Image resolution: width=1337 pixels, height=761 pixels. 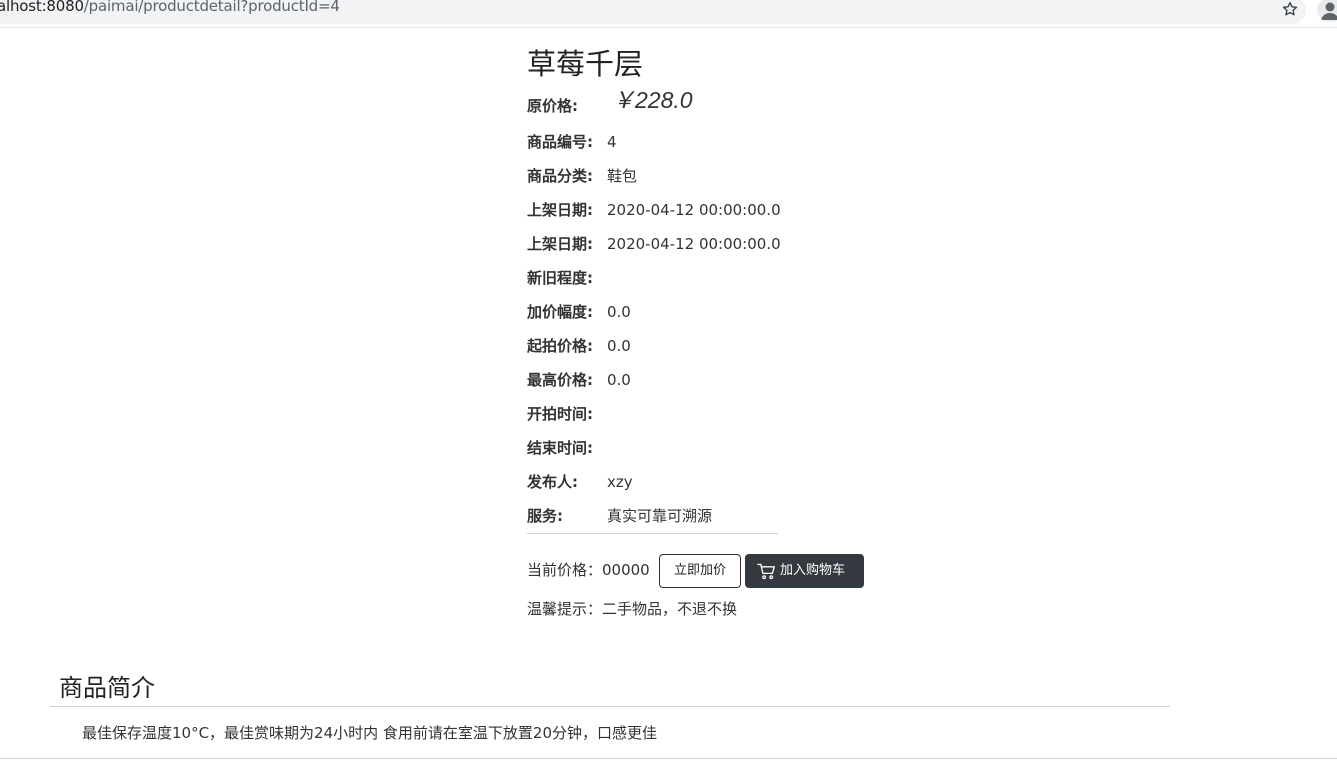 What do you see at coordinates (652, 100) in the screenshot?
I see `original-price-value: ￥228.0` at bounding box center [652, 100].